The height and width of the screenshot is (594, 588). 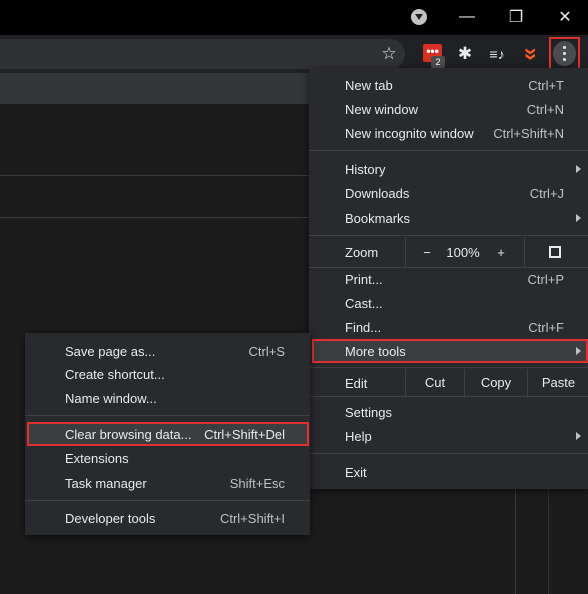 What do you see at coordinates (515, 541) in the screenshot?
I see `scrollbar-track` at bounding box center [515, 541].